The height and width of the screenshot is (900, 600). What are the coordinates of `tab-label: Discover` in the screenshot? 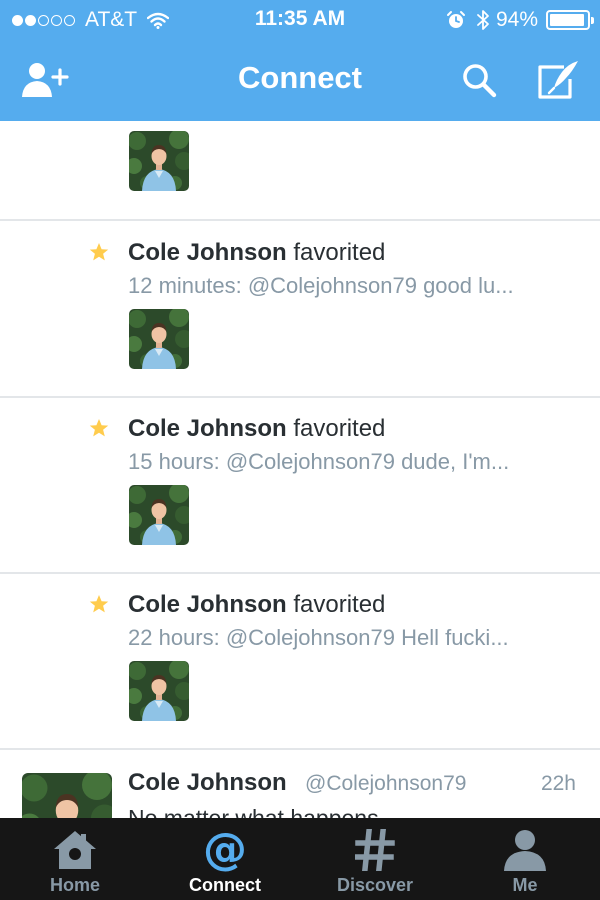 It's located at (375, 885).